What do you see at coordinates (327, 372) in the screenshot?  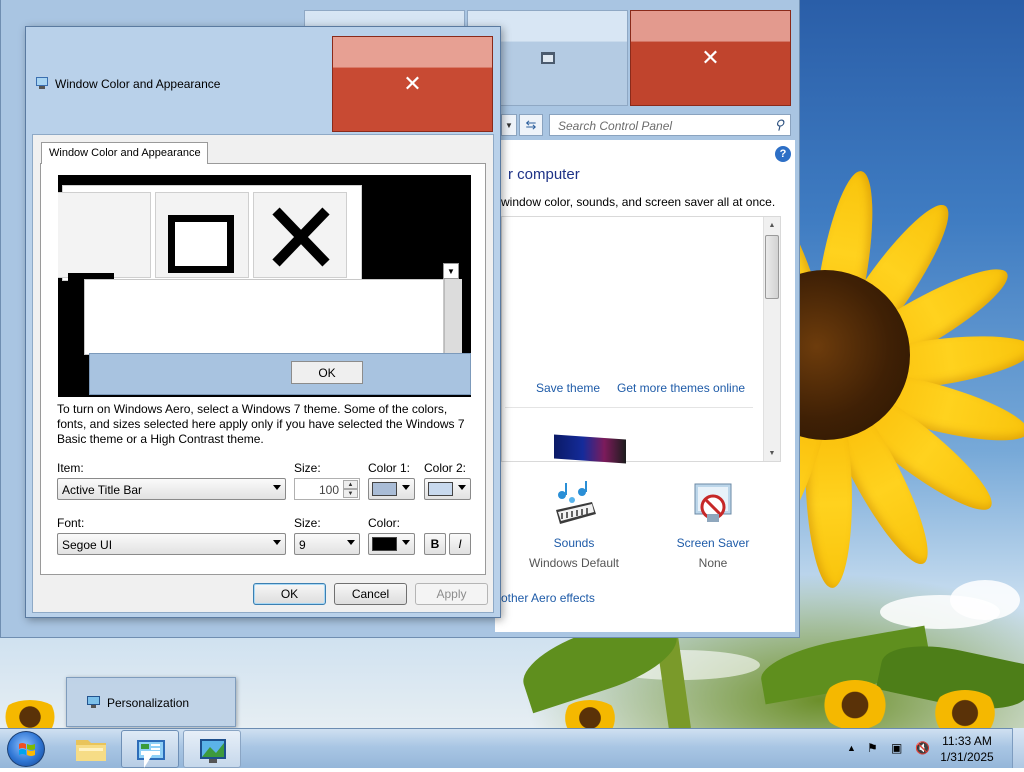 I see `preview-ok-button: OK` at bounding box center [327, 372].